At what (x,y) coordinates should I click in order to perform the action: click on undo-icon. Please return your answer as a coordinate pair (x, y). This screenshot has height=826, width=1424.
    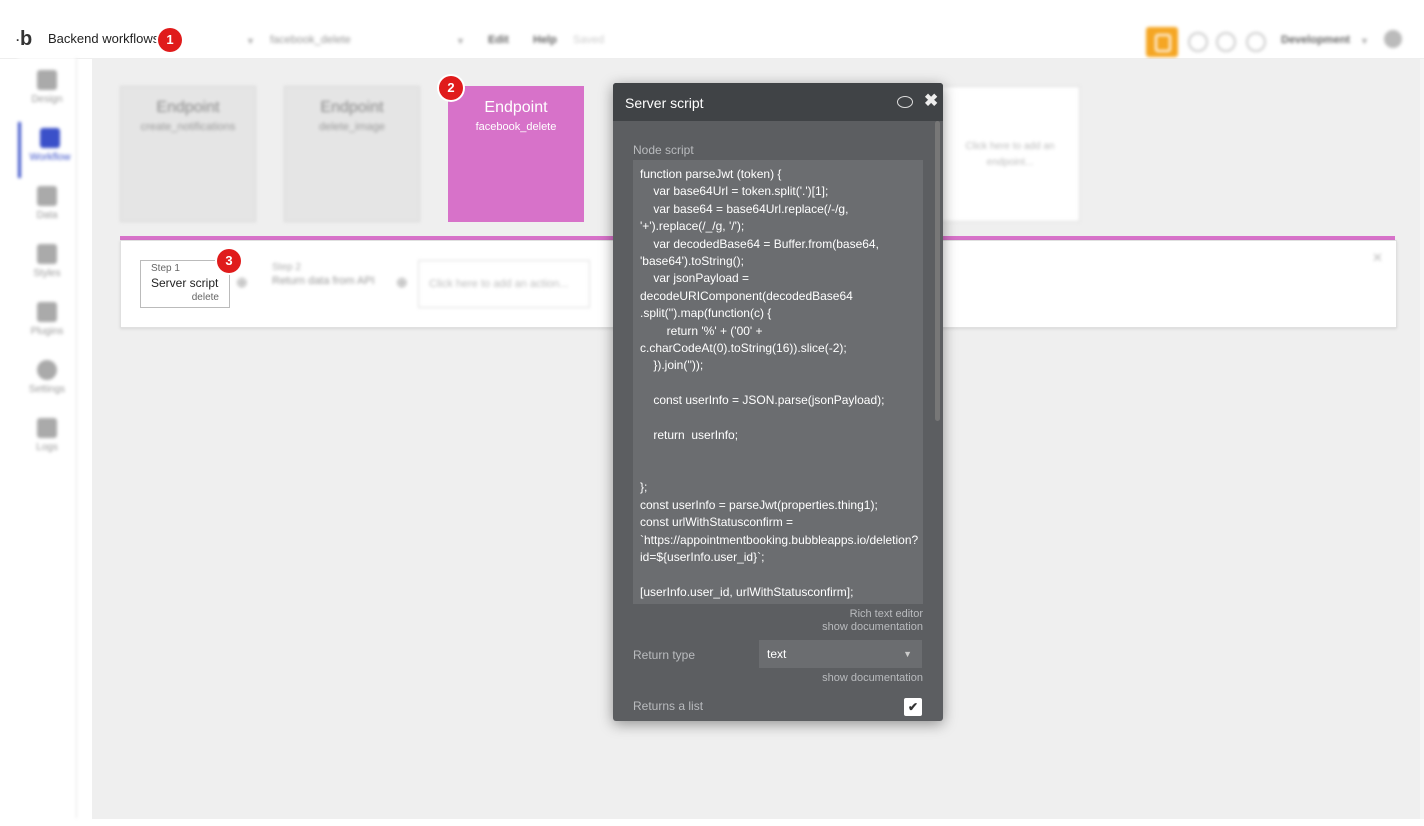
    Looking at the image, I should click on (1198, 42).